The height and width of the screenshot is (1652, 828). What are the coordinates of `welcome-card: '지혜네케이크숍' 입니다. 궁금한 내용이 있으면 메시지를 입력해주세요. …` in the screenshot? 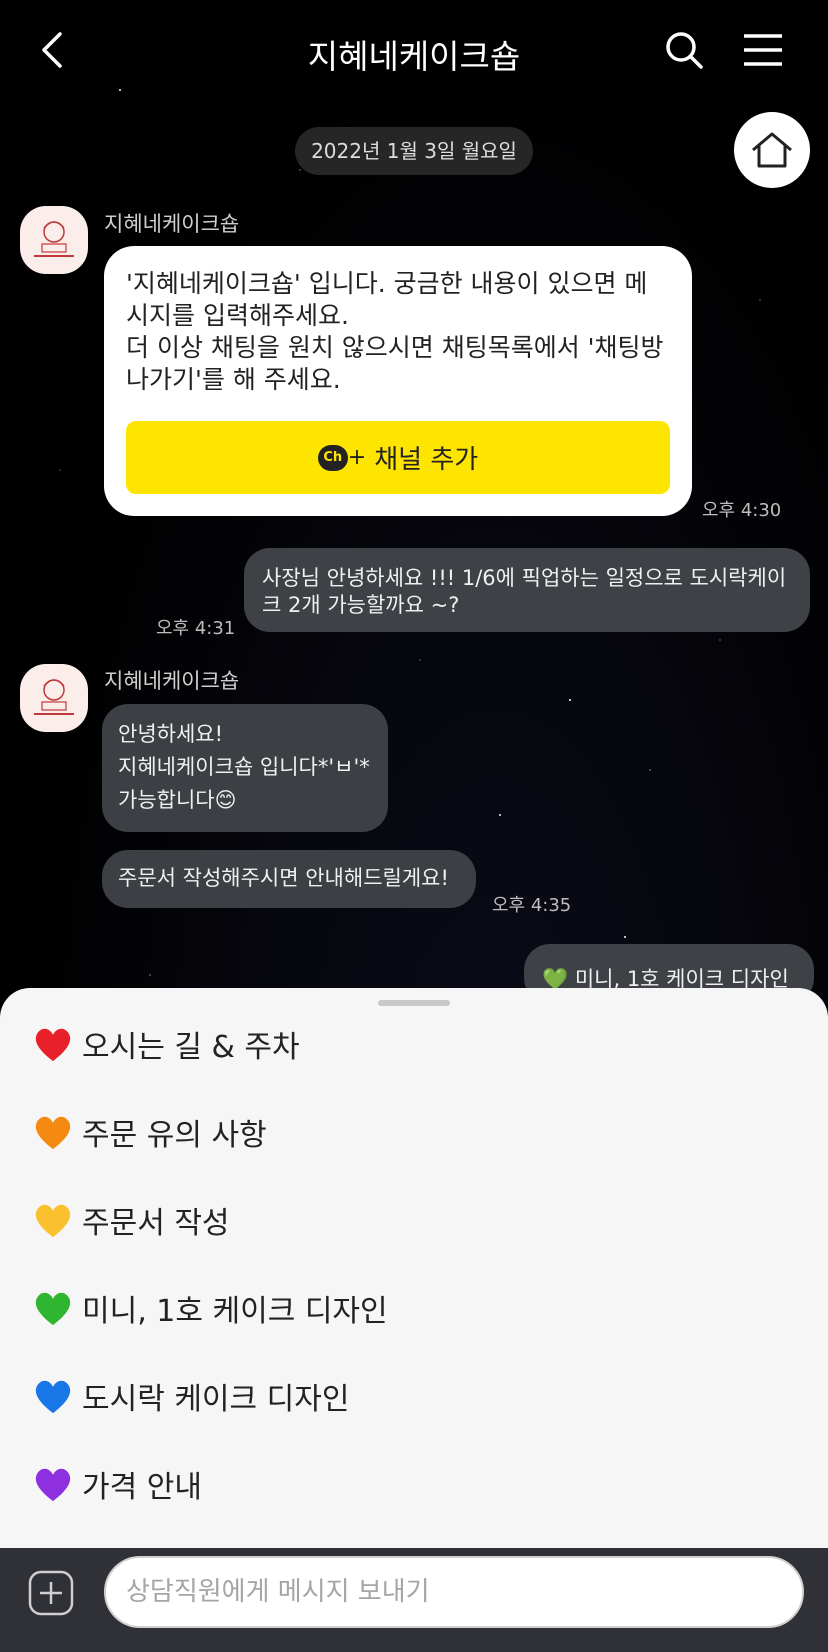 It's located at (398, 381).